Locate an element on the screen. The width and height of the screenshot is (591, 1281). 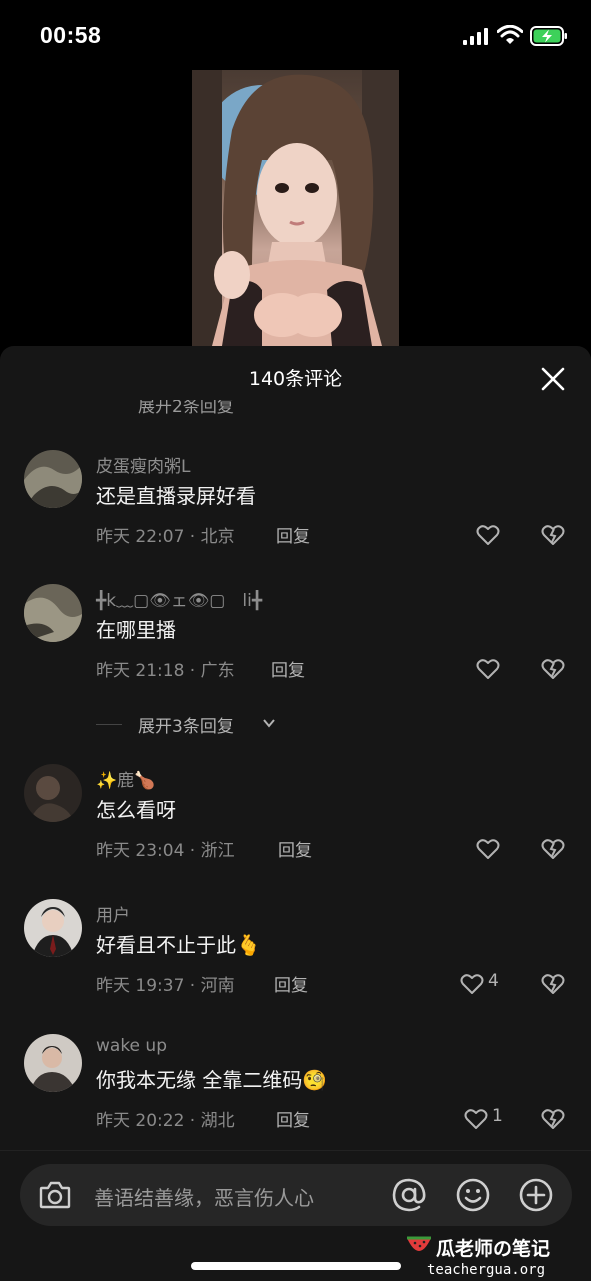
comment-text: 在哪里播 is located at coordinates (136, 630).